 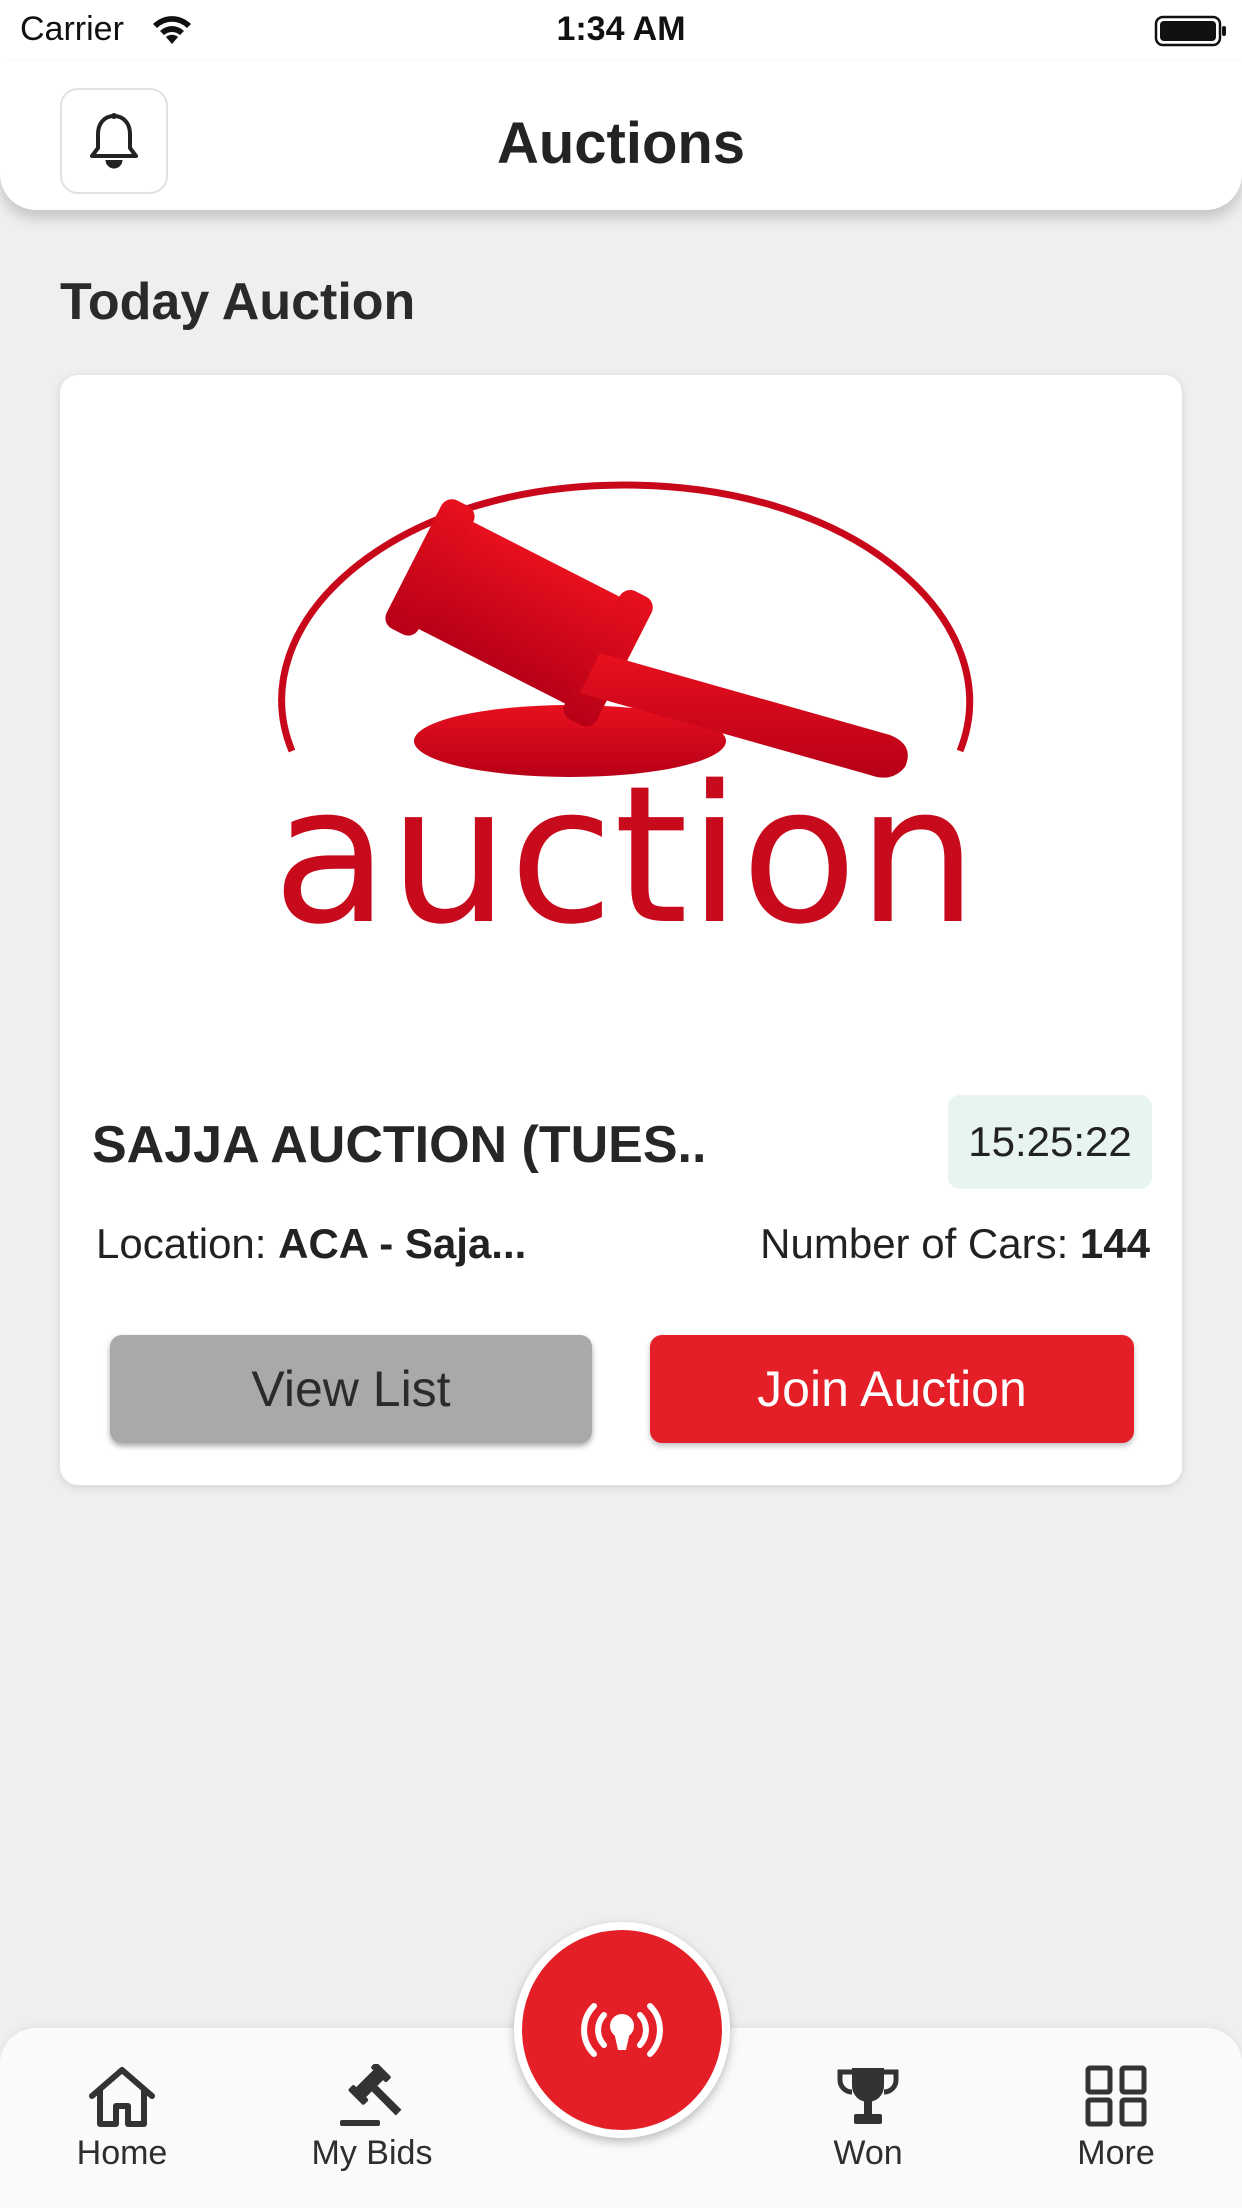 I want to click on grid-icon, so click(x=1116, y=2096).